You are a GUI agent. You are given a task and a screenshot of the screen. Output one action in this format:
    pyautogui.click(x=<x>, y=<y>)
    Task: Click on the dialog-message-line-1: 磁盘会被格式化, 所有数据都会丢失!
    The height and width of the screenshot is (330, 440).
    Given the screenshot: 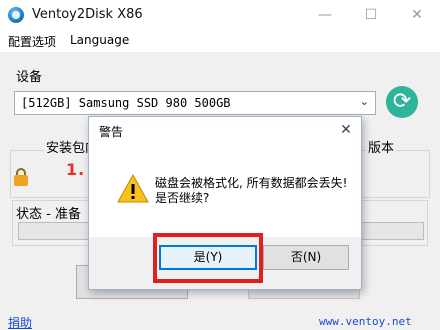 What is the action you would take?
    pyautogui.click(x=251, y=183)
    